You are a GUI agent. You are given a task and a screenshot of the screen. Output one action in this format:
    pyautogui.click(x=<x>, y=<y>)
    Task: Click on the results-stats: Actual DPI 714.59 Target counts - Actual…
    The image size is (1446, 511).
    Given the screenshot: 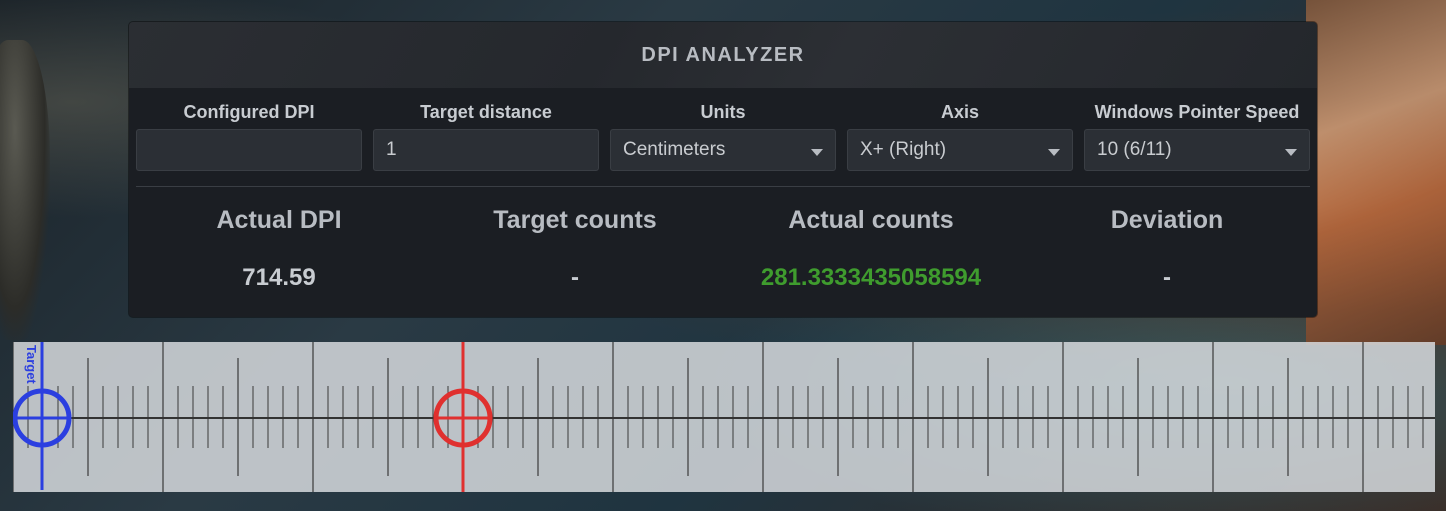 What is the action you would take?
    pyautogui.click(x=723, y=249)
    